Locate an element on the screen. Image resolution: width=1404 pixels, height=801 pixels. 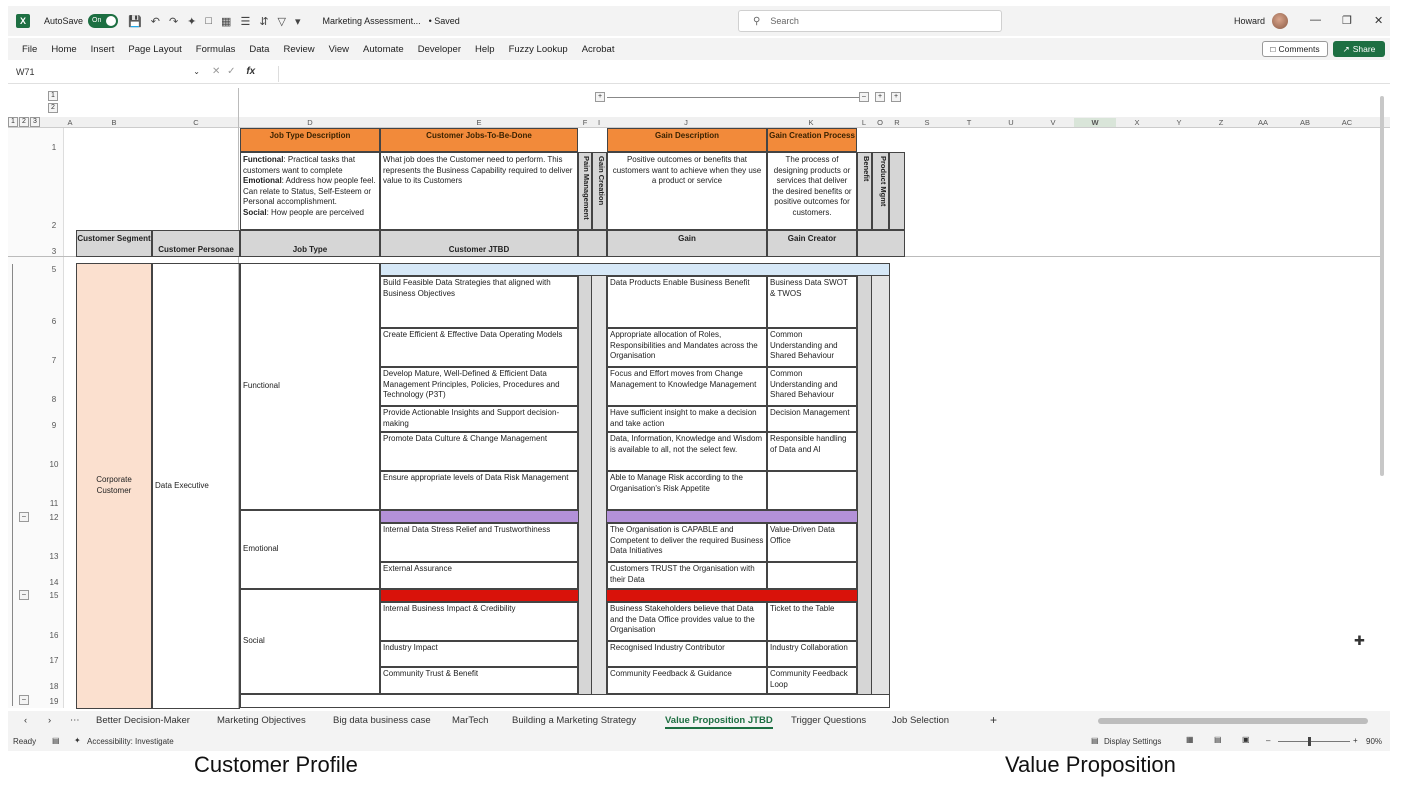
collapse-group-icon: – is located at coordinates (864, 97).